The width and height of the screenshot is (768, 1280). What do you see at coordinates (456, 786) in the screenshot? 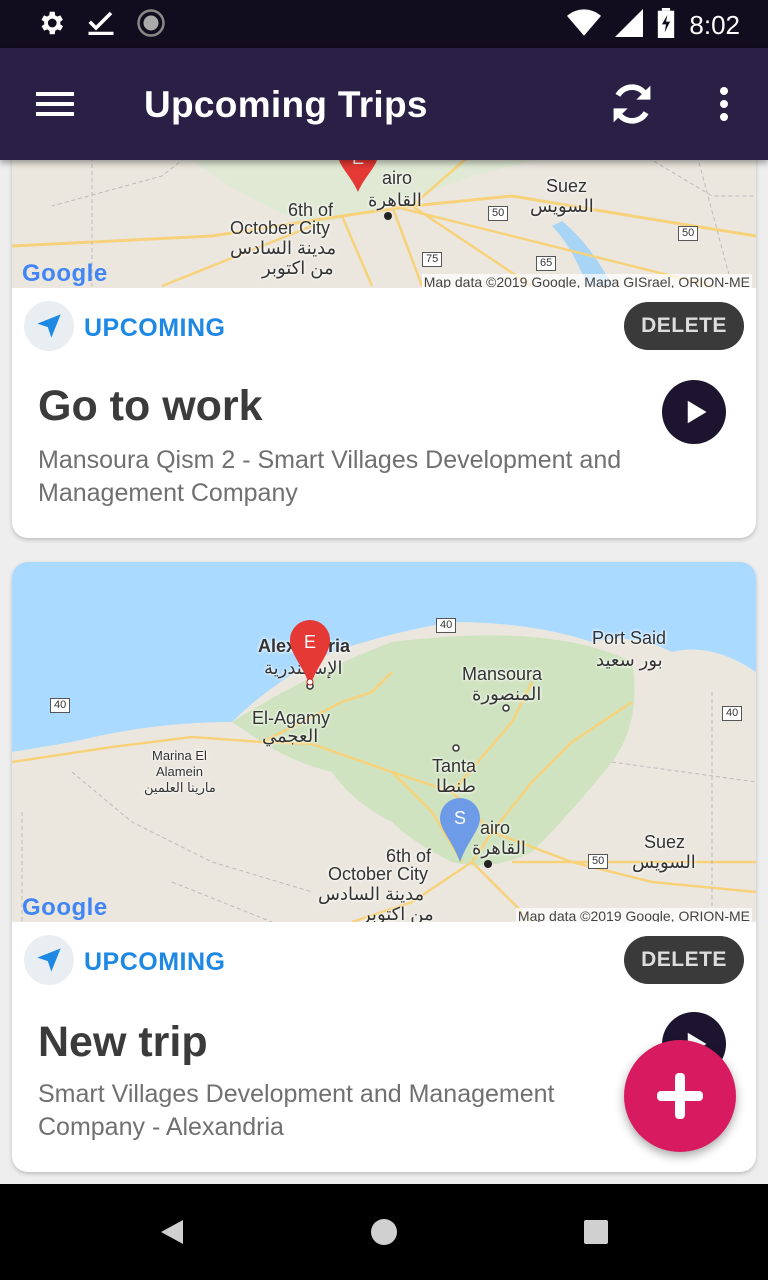
I see `map-label: طنطا` at bounding box center [456, 786].